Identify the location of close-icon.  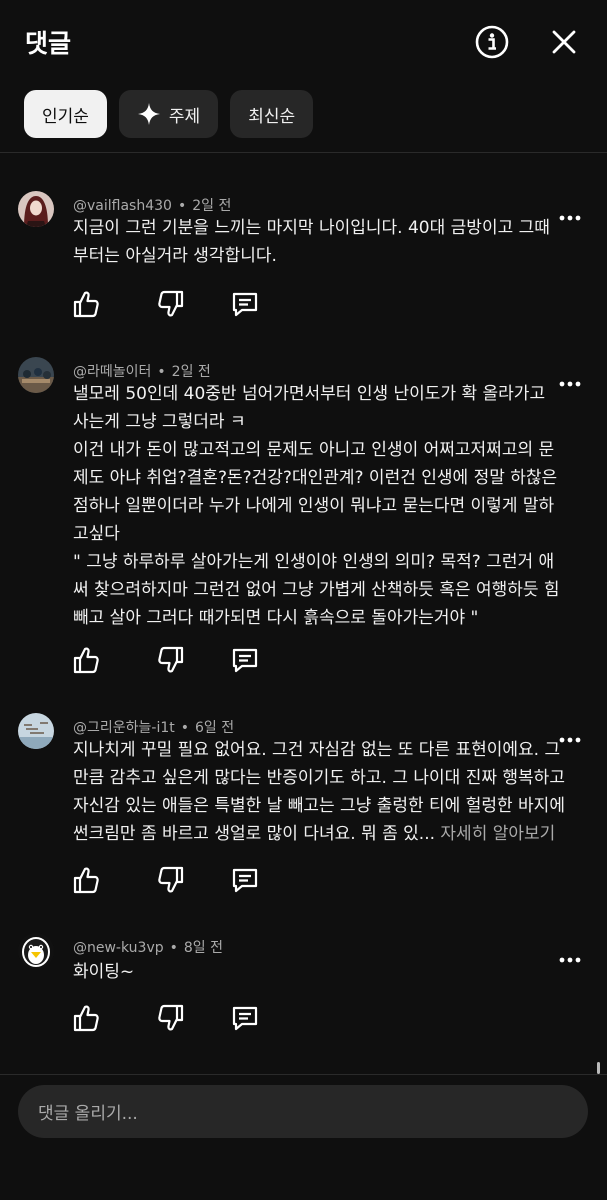
(564, 42).